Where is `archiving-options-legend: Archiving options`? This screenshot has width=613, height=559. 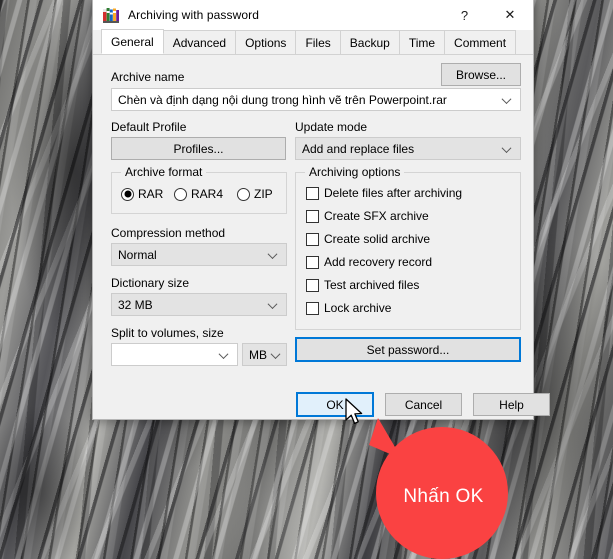
archiving-options-legend: Archiving options is located at coordinates (355, 172).